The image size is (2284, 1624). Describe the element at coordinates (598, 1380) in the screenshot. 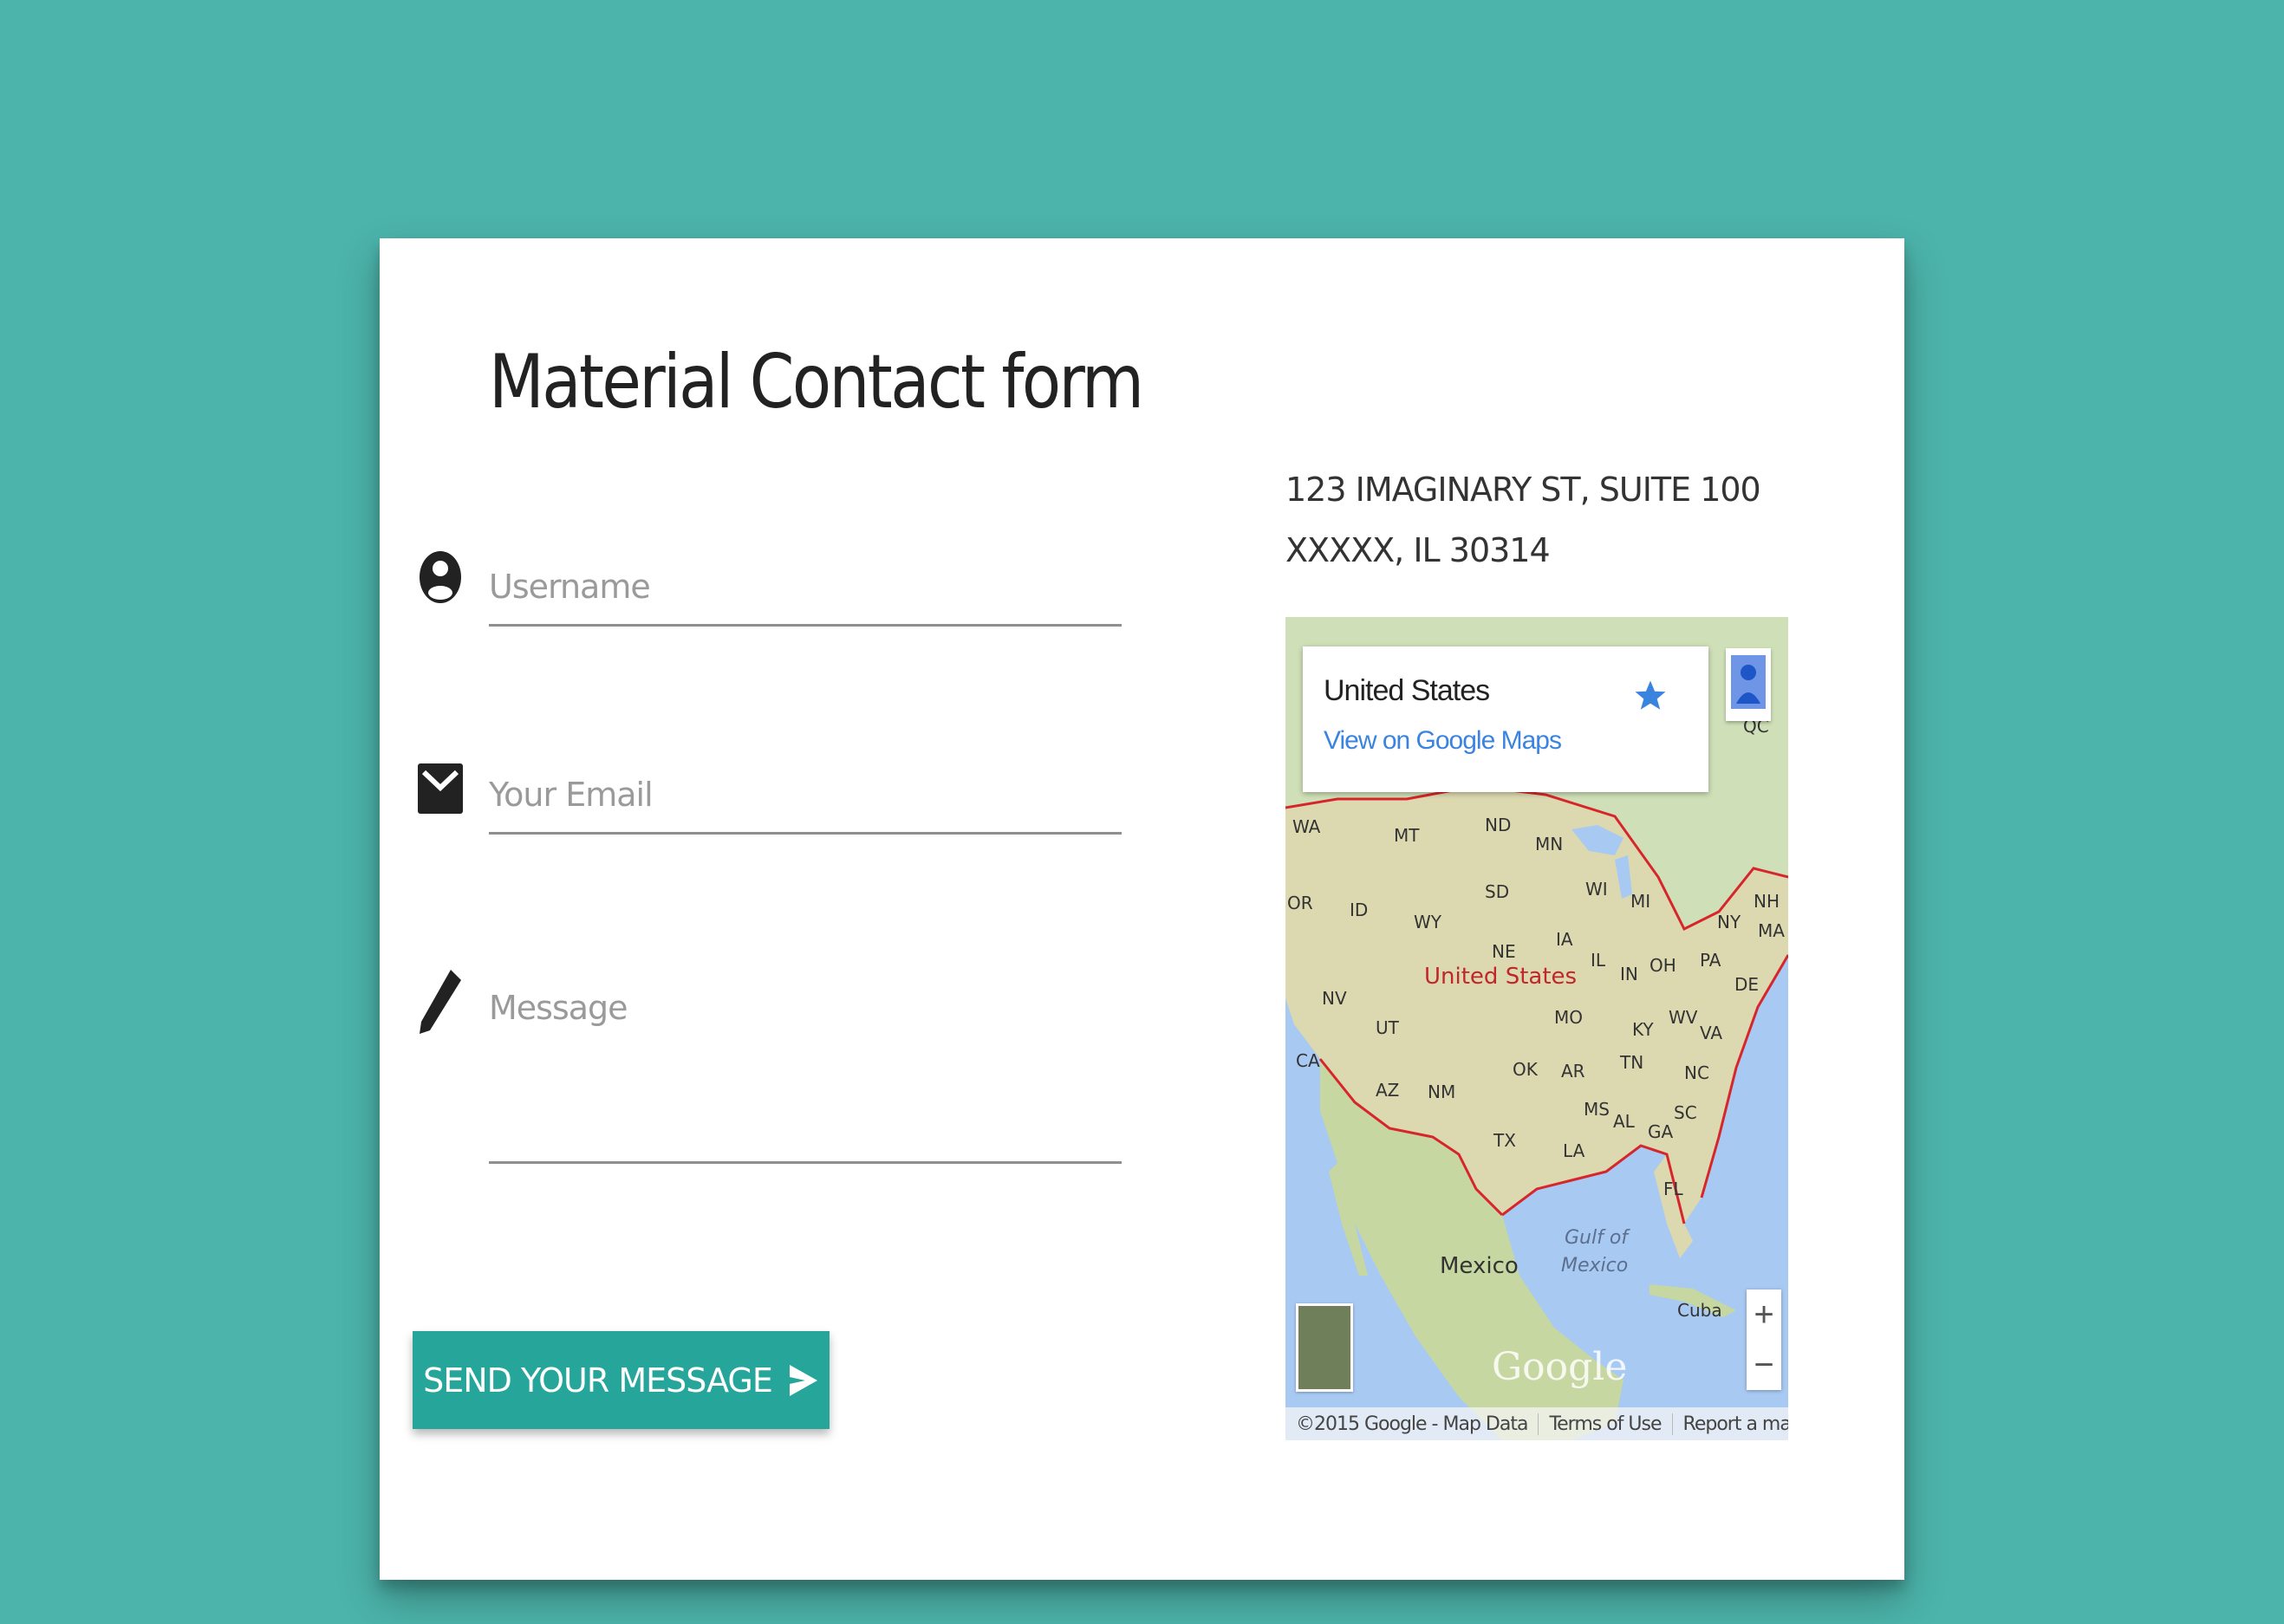

I see `send-button-label: SEND YOUR MESSAGE` at that location.